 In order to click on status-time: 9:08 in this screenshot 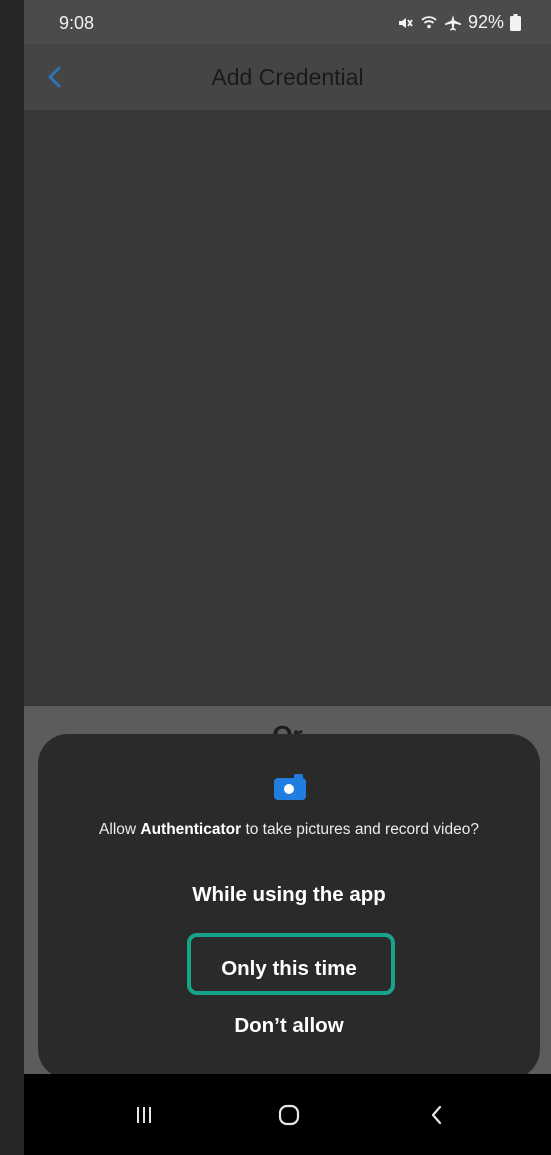, I will do `click(77, 23)`.